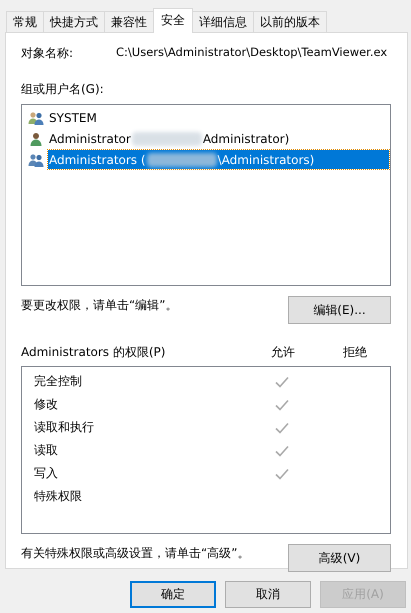 The width and height of the screenshot is (411, 613). I want to click on dialog-button: 取消, so click(268, 594).